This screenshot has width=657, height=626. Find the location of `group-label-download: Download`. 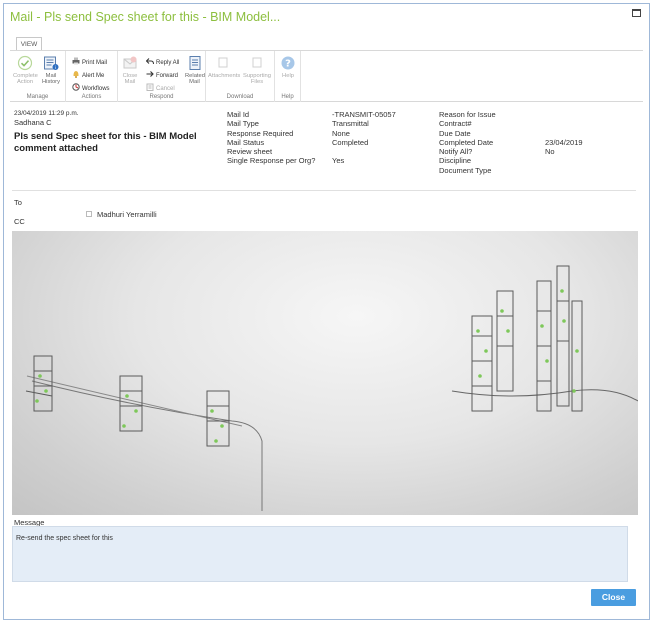

group-label-download: Download is located at coordinates (240, 97).